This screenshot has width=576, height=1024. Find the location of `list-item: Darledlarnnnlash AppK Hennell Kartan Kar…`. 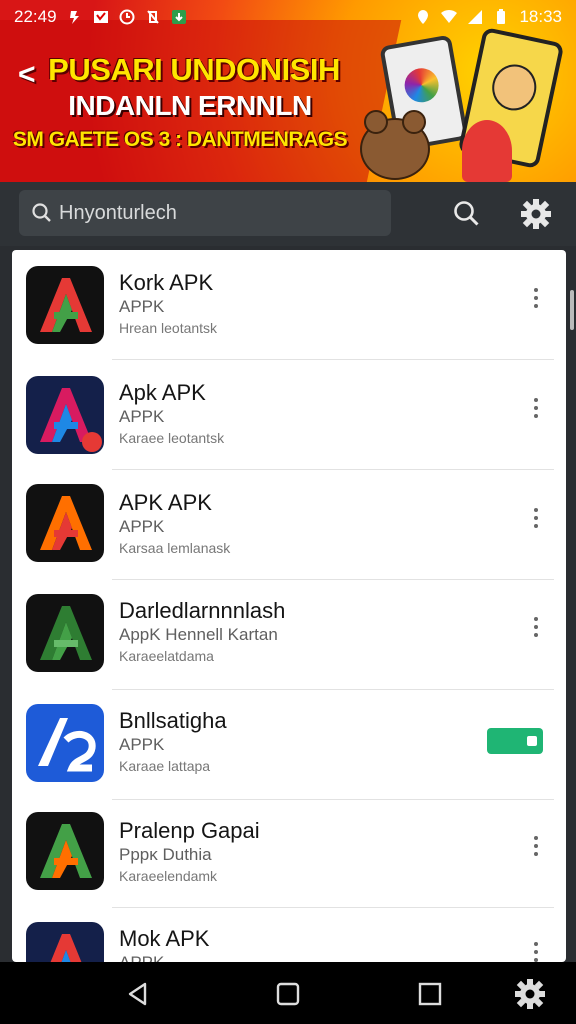

list-item: Darledlarnnnlash AppK Hennell Kartan Kar… is located at coordinates (289, 635).